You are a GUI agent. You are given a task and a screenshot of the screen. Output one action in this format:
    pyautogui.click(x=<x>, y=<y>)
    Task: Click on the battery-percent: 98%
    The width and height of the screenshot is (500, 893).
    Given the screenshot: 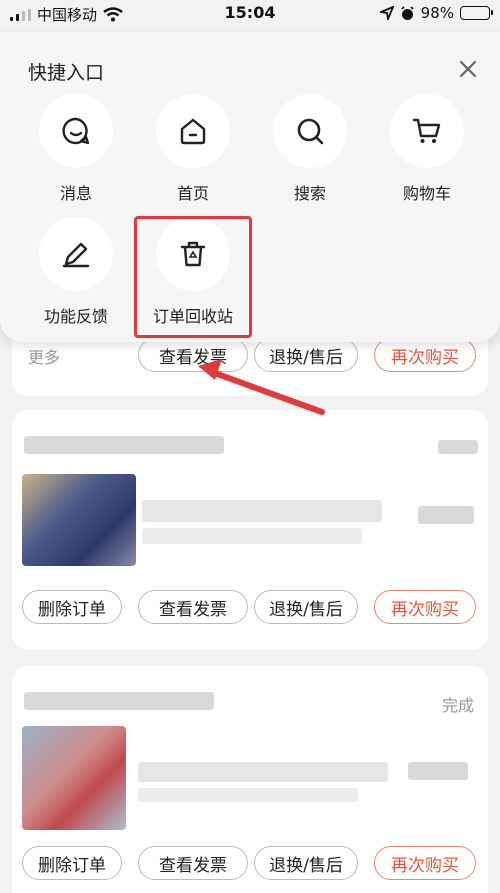 What is the action you would take?
    pyautogui.click(x=437, y=13)
    